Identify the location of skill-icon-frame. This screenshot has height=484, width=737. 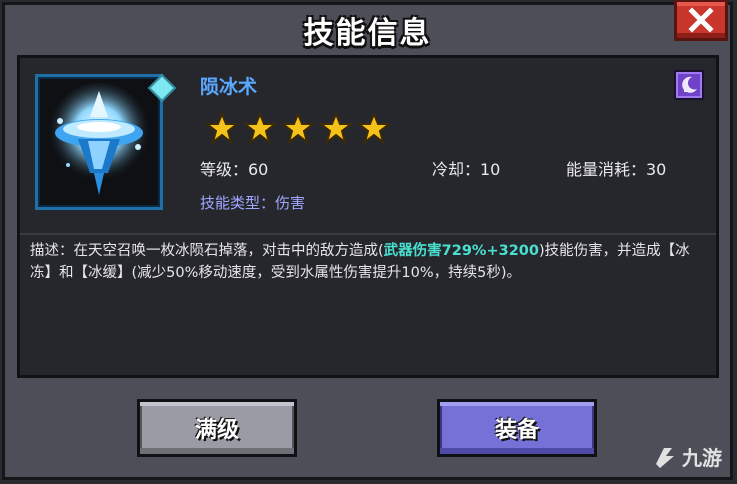
(99, 142).